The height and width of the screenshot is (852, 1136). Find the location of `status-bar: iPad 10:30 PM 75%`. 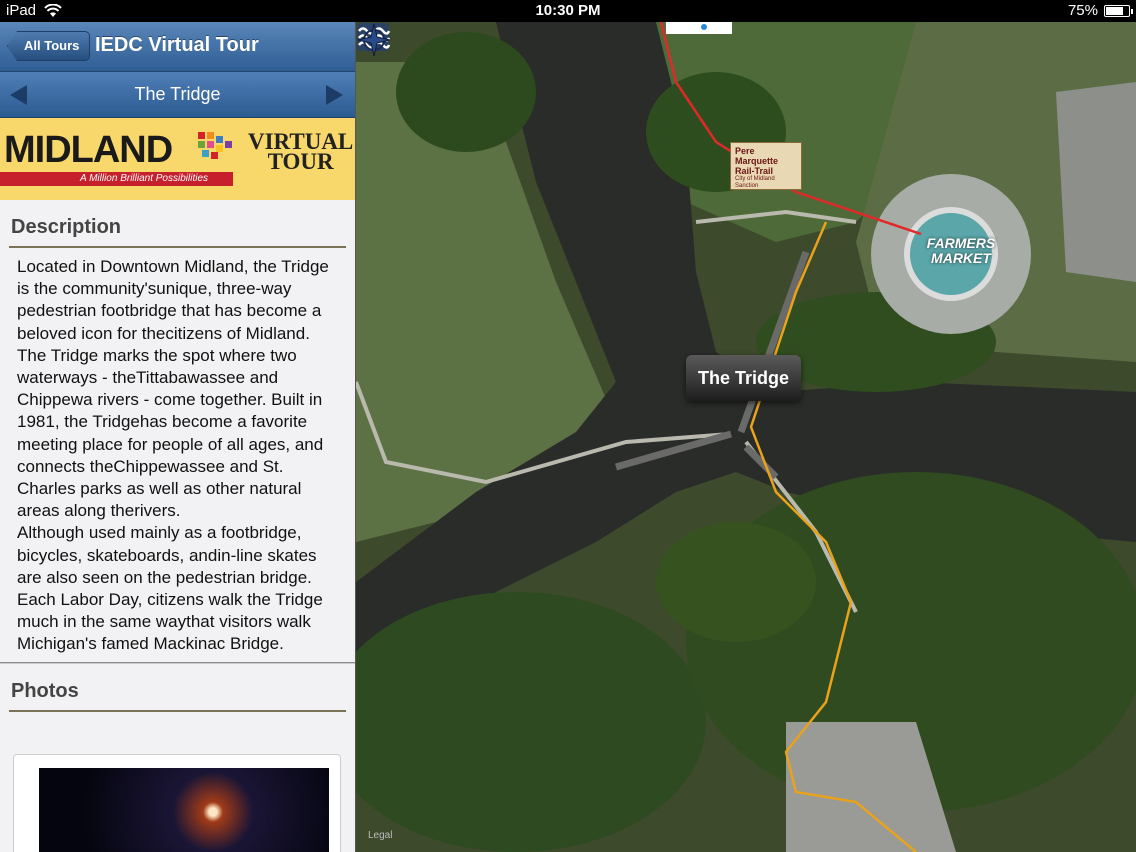

status-bar: iPad 10:30 PM 75% is located at coordinates (568, 11).